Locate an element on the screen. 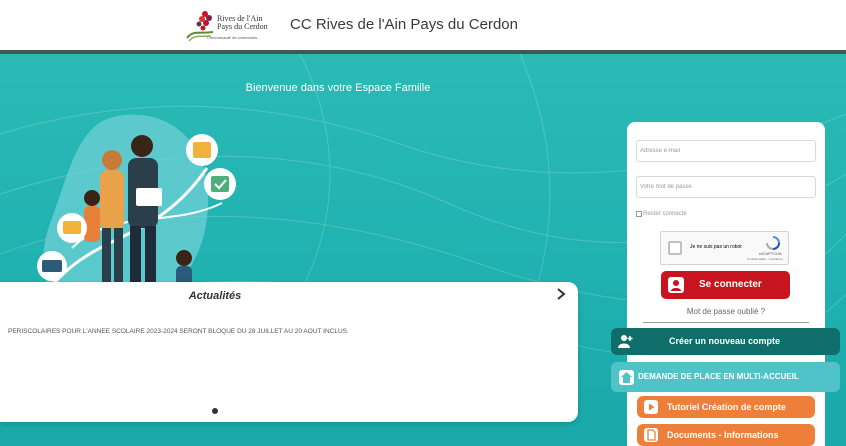 The width and height of the screenshot is (846, 446). multi-accueil-button: DEMANDE DE PLACE EN MULTI-ACCUEIL is located at coordinates (725, 377).